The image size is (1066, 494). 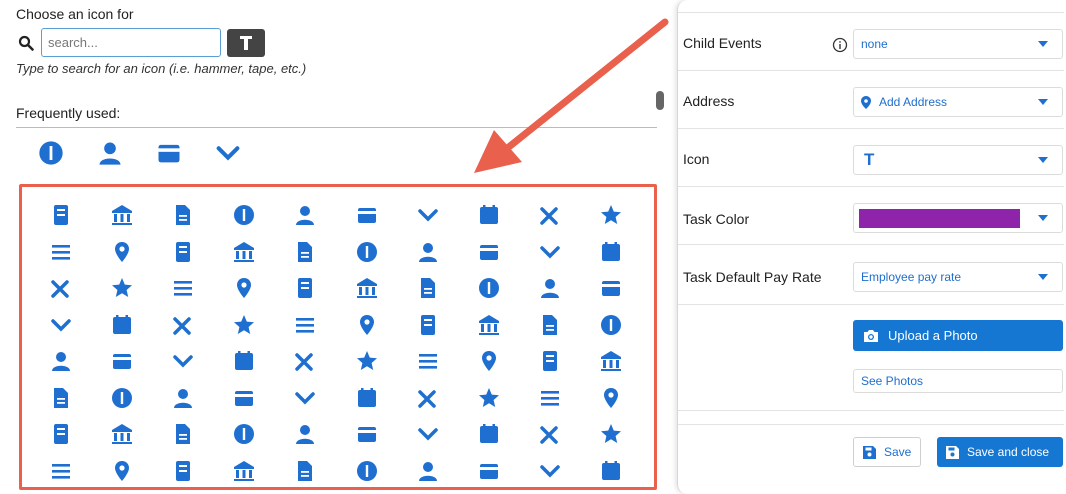 What do you see at coordinates (182, 288) in the screenshot?
I see `blank-file-icon` at bounding box center [182, 288].